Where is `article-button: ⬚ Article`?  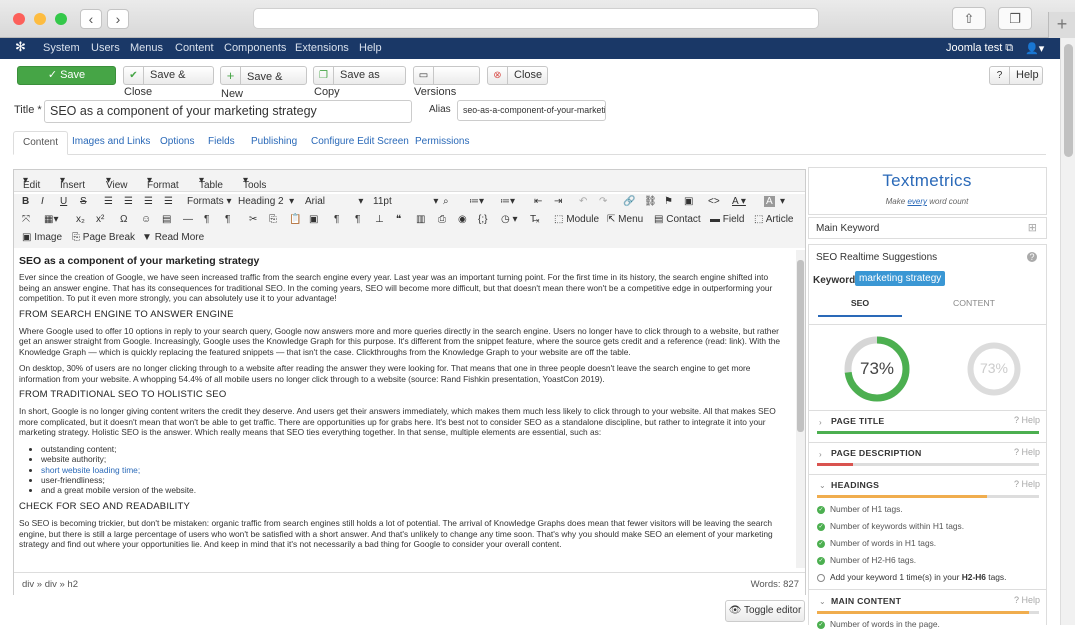
article-button: ⬚ Article is located at coordinates (773, 219).